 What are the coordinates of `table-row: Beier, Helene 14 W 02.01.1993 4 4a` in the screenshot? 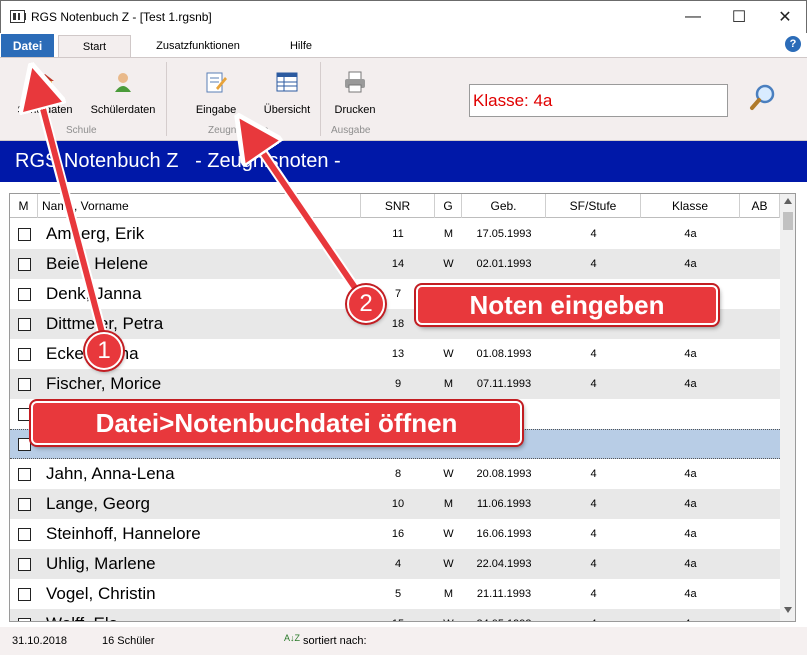 It's located at (395, 264).